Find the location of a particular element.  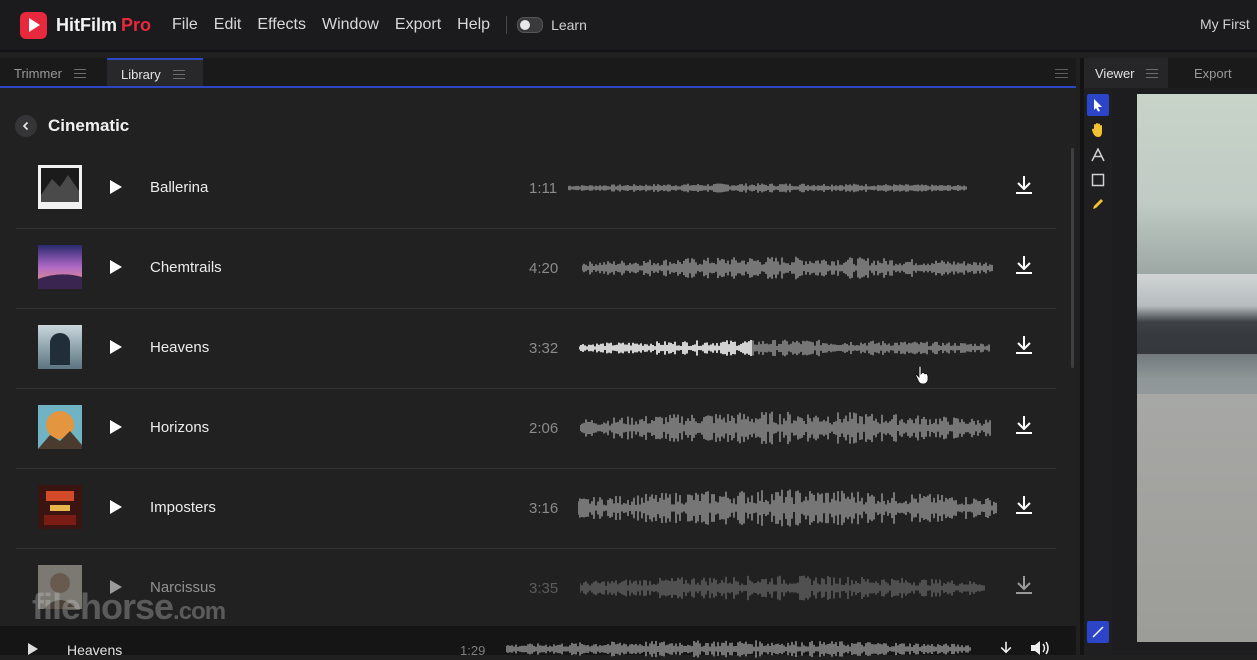

track-duration: 1:11 is located at coordinates (543, 188).